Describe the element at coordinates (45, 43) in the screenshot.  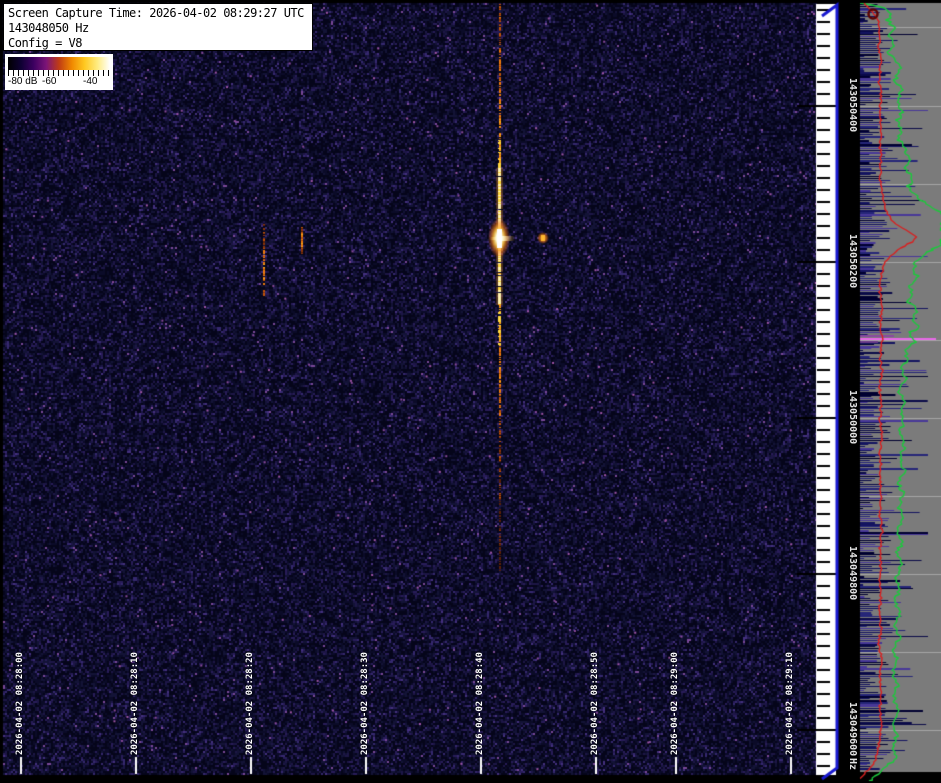
I see `config-text: Config = V8` at that location.